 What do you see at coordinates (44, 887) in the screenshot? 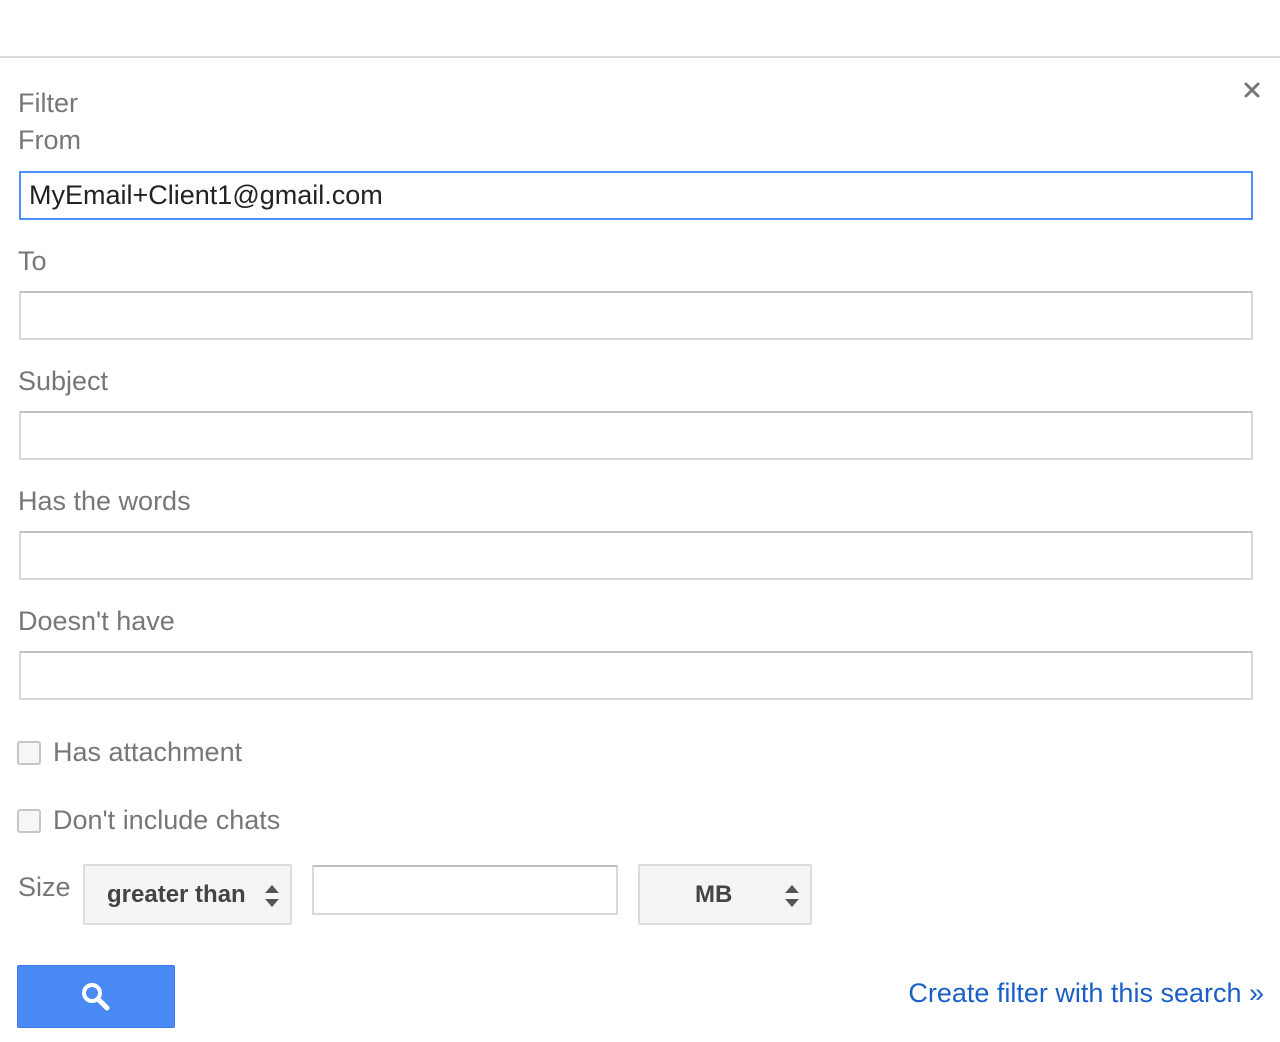
I see `size-label: Size` at bounding box center [44, 887].